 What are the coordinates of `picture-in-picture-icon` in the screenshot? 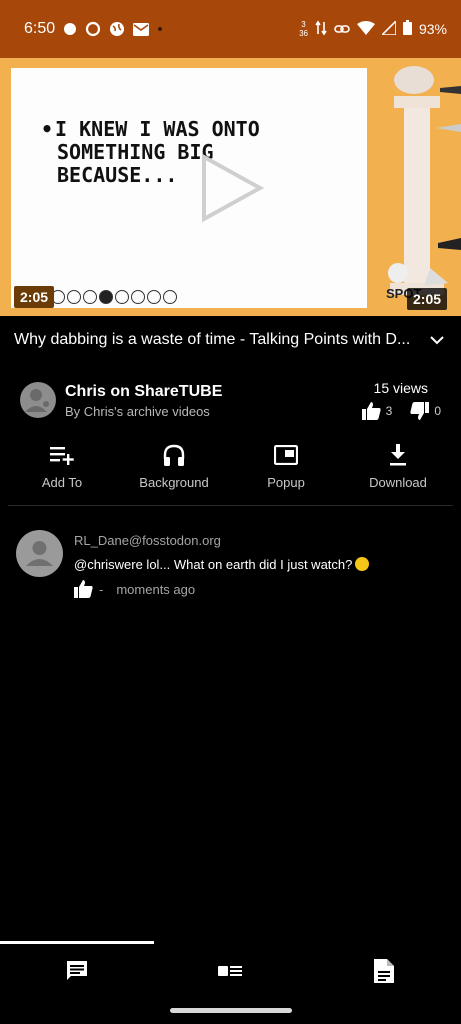 It's located at (286, 455).